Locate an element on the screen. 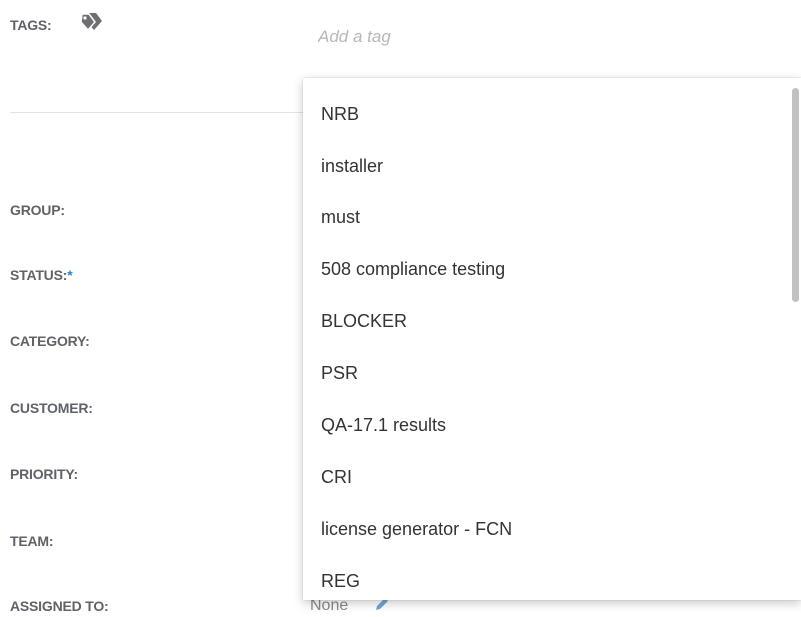  tag-option: QA-17.1 results is located at coordinates (383, 425).